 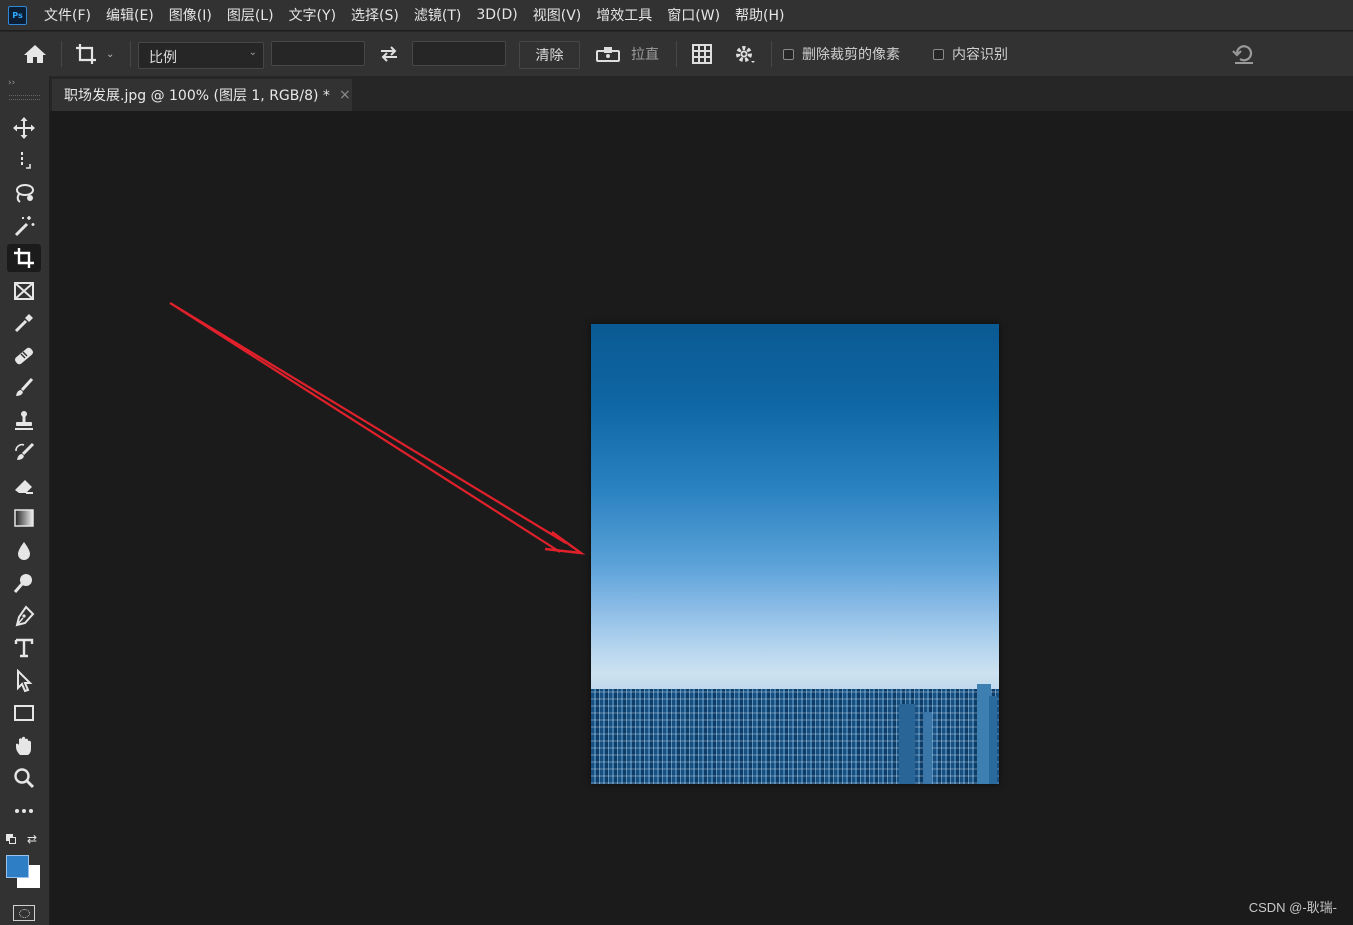 What do you see at coordinates (24, 913) in the screenshot?
I see `quick-mask-icon` at bounding box center [24, 913].